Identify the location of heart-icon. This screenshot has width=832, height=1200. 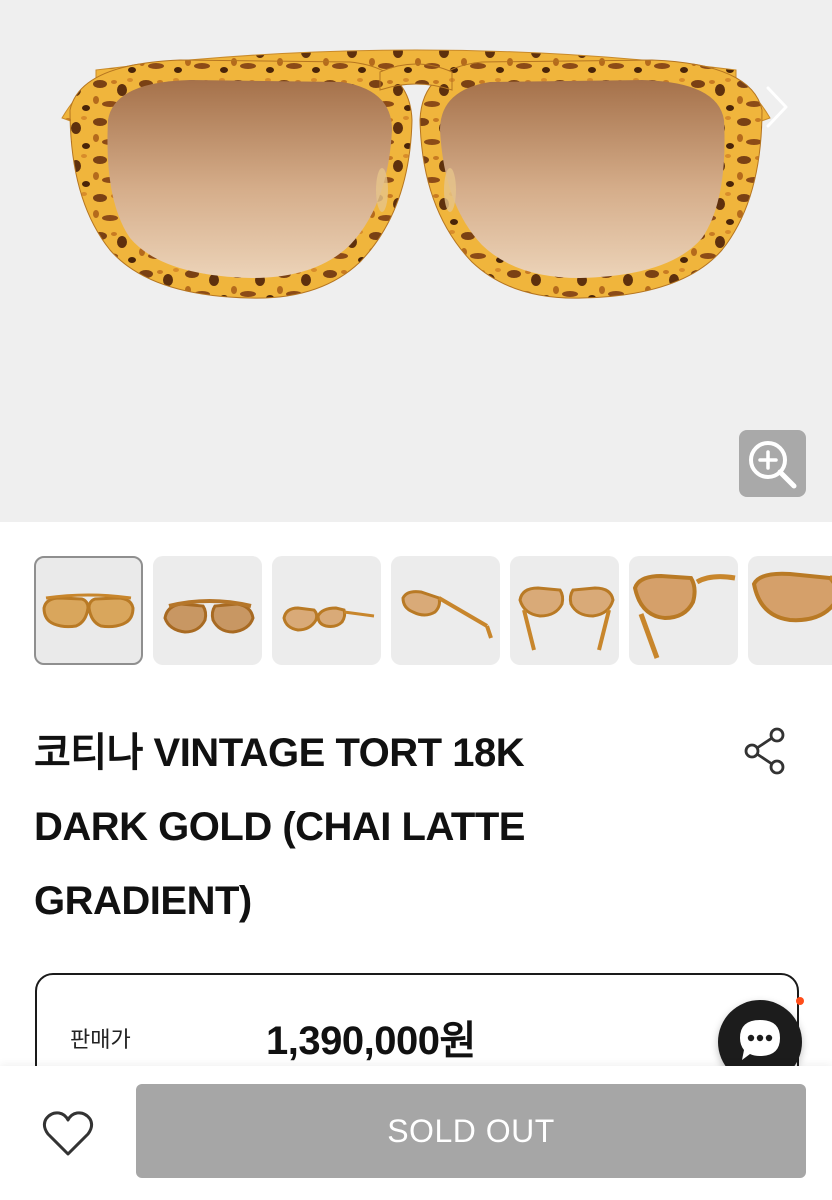
(68, 1134).